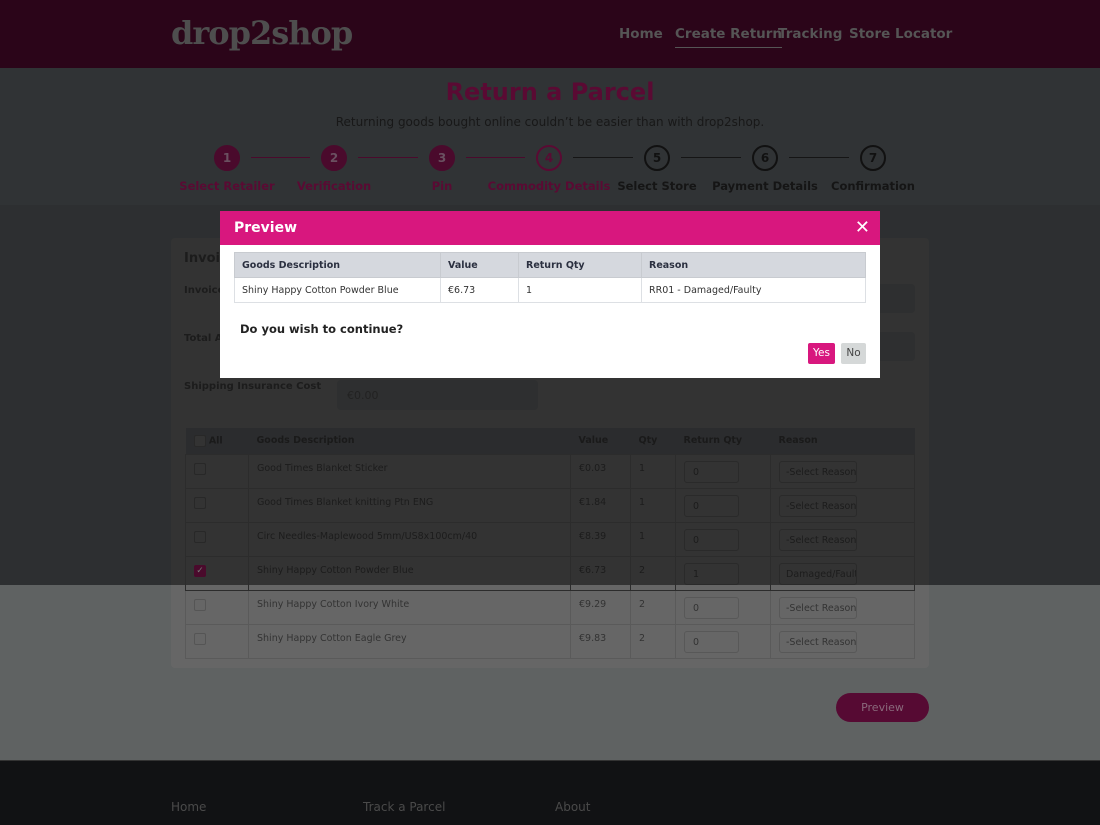  Describe the element at coordinates (550, 228) in the screenshot. I see `modal-header: Preview ✕` at that location.